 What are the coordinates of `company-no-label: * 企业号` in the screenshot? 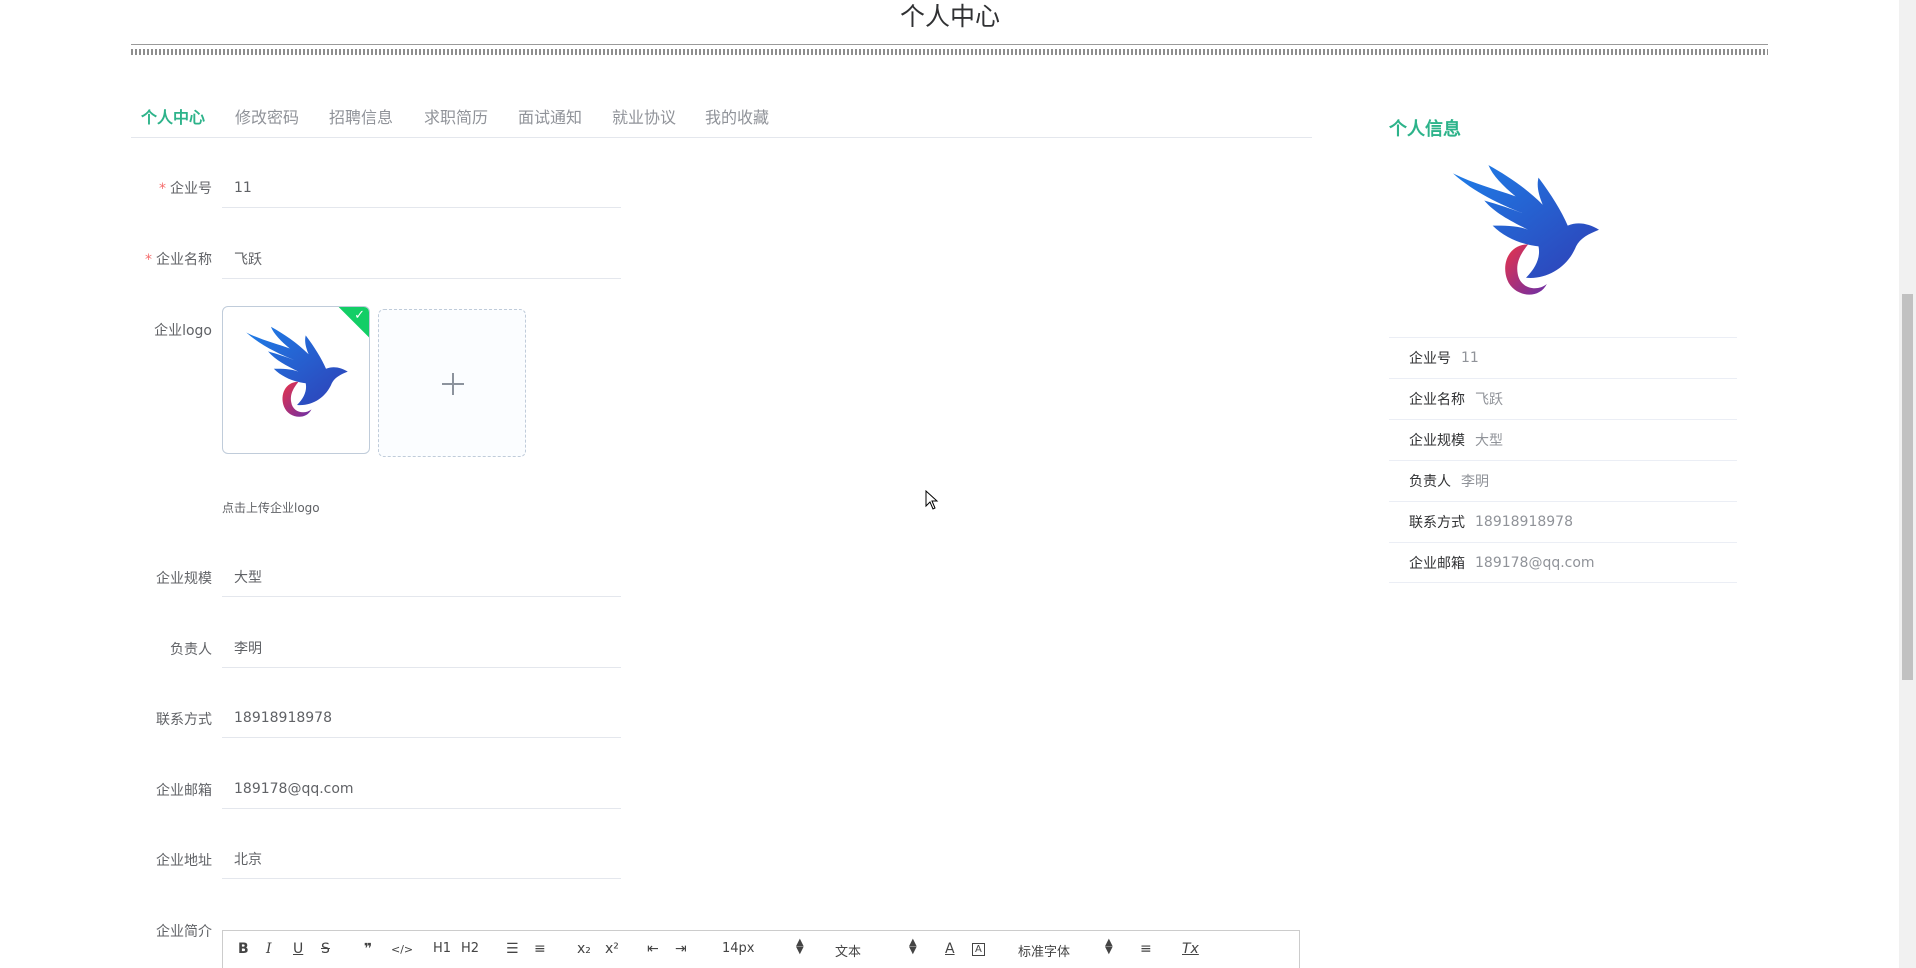 It's located at (185, 189).